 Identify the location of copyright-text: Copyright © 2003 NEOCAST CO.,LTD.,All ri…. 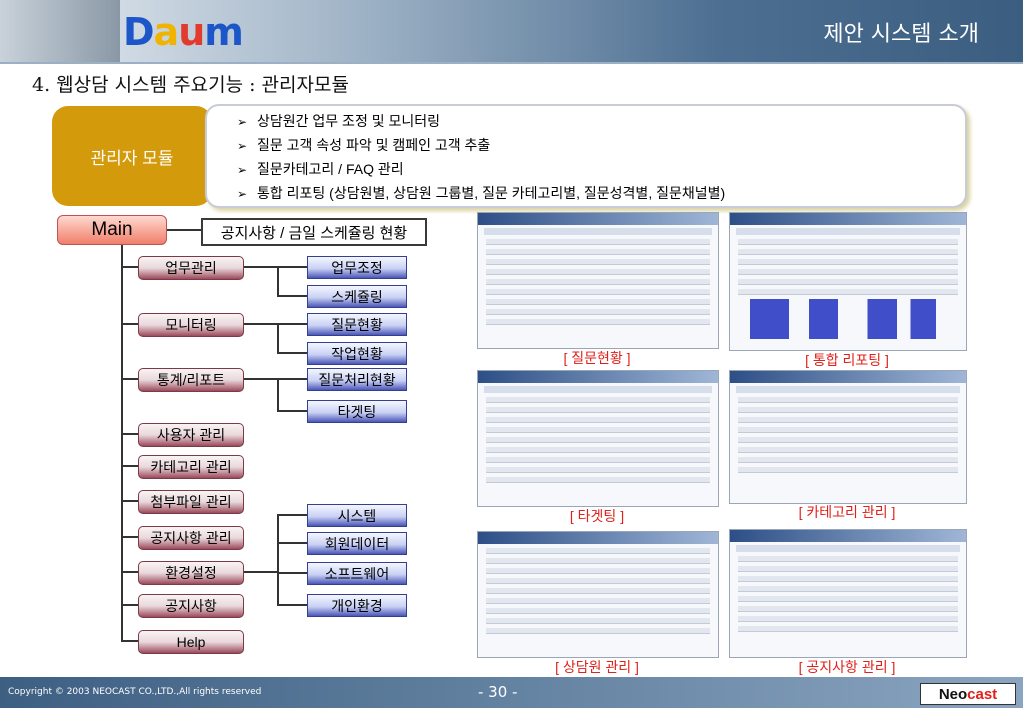
(135, 692).